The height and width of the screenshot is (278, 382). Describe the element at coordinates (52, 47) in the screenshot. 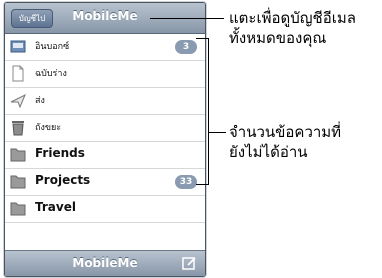

I see `mailbox-label: อินบอกซ์` at that location.